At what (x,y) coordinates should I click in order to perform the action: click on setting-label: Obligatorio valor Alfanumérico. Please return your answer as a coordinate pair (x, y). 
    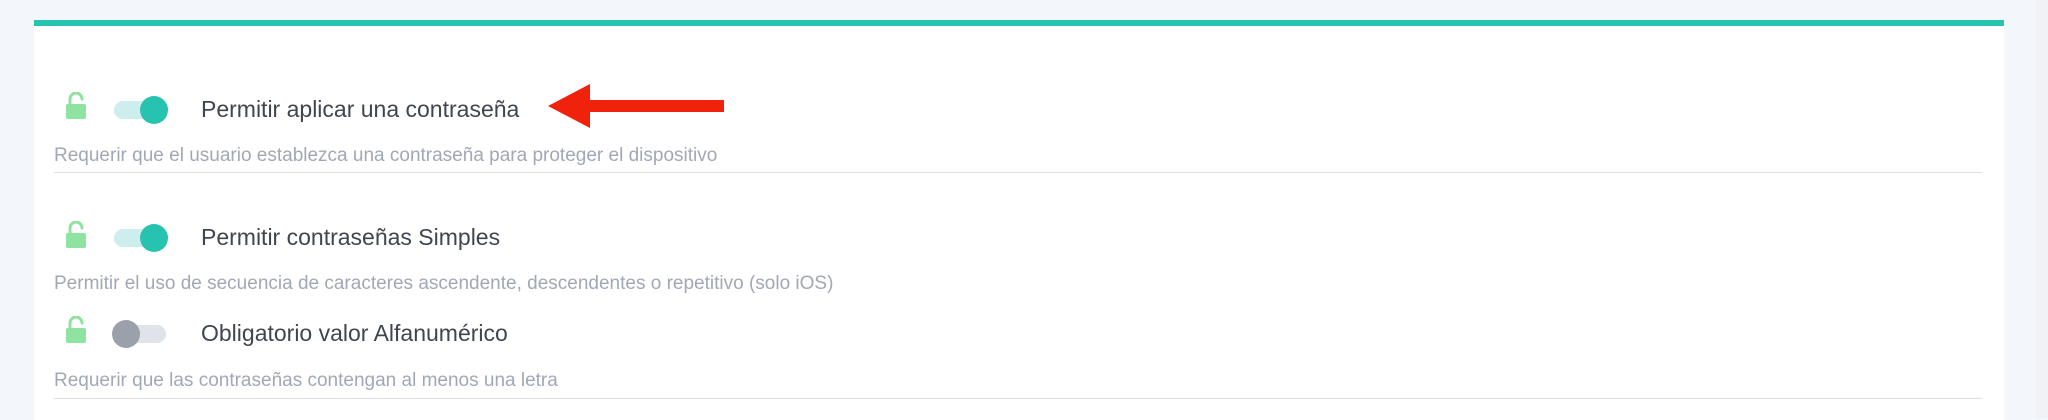
    Looking at the image, I should click on (354, 333).